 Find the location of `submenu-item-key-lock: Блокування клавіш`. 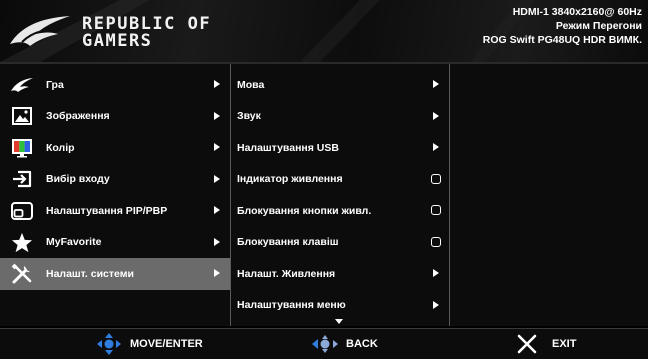

submenu-item-key-lock: Блокування клавіш is located at coordinates (340, 243).